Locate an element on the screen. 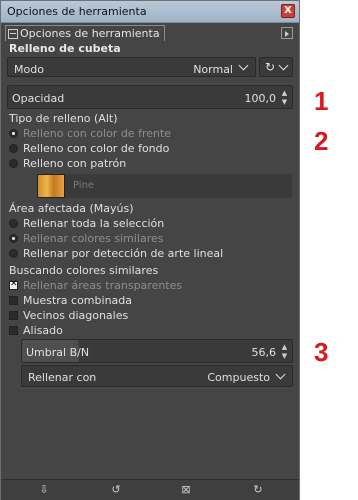 Image resolution: width=358 pixels, height=500 pixels. window-title: Opciones de herramienta is located at coordinates (77, 11).